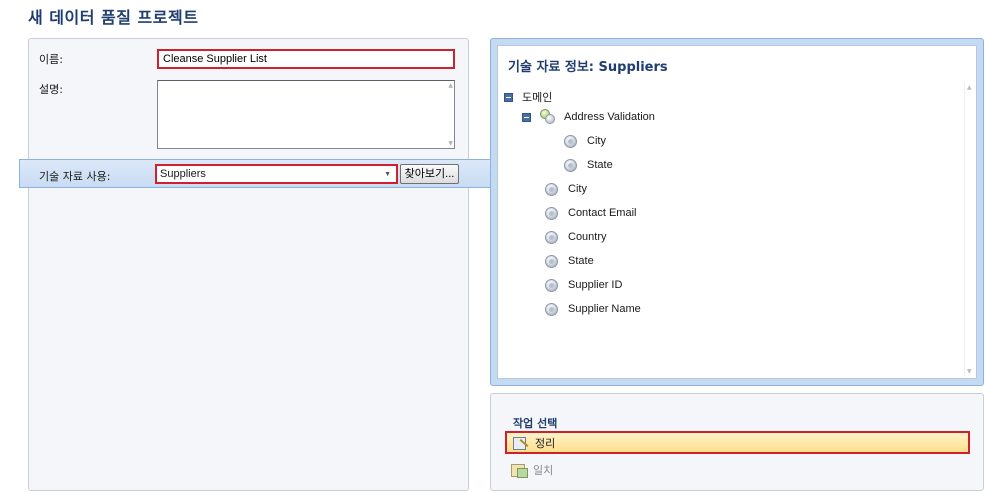  What do you see at coordinates (737, 470) in the screenshot?
I see `activity-match-item: 일치` at bounding box center [737, 470].